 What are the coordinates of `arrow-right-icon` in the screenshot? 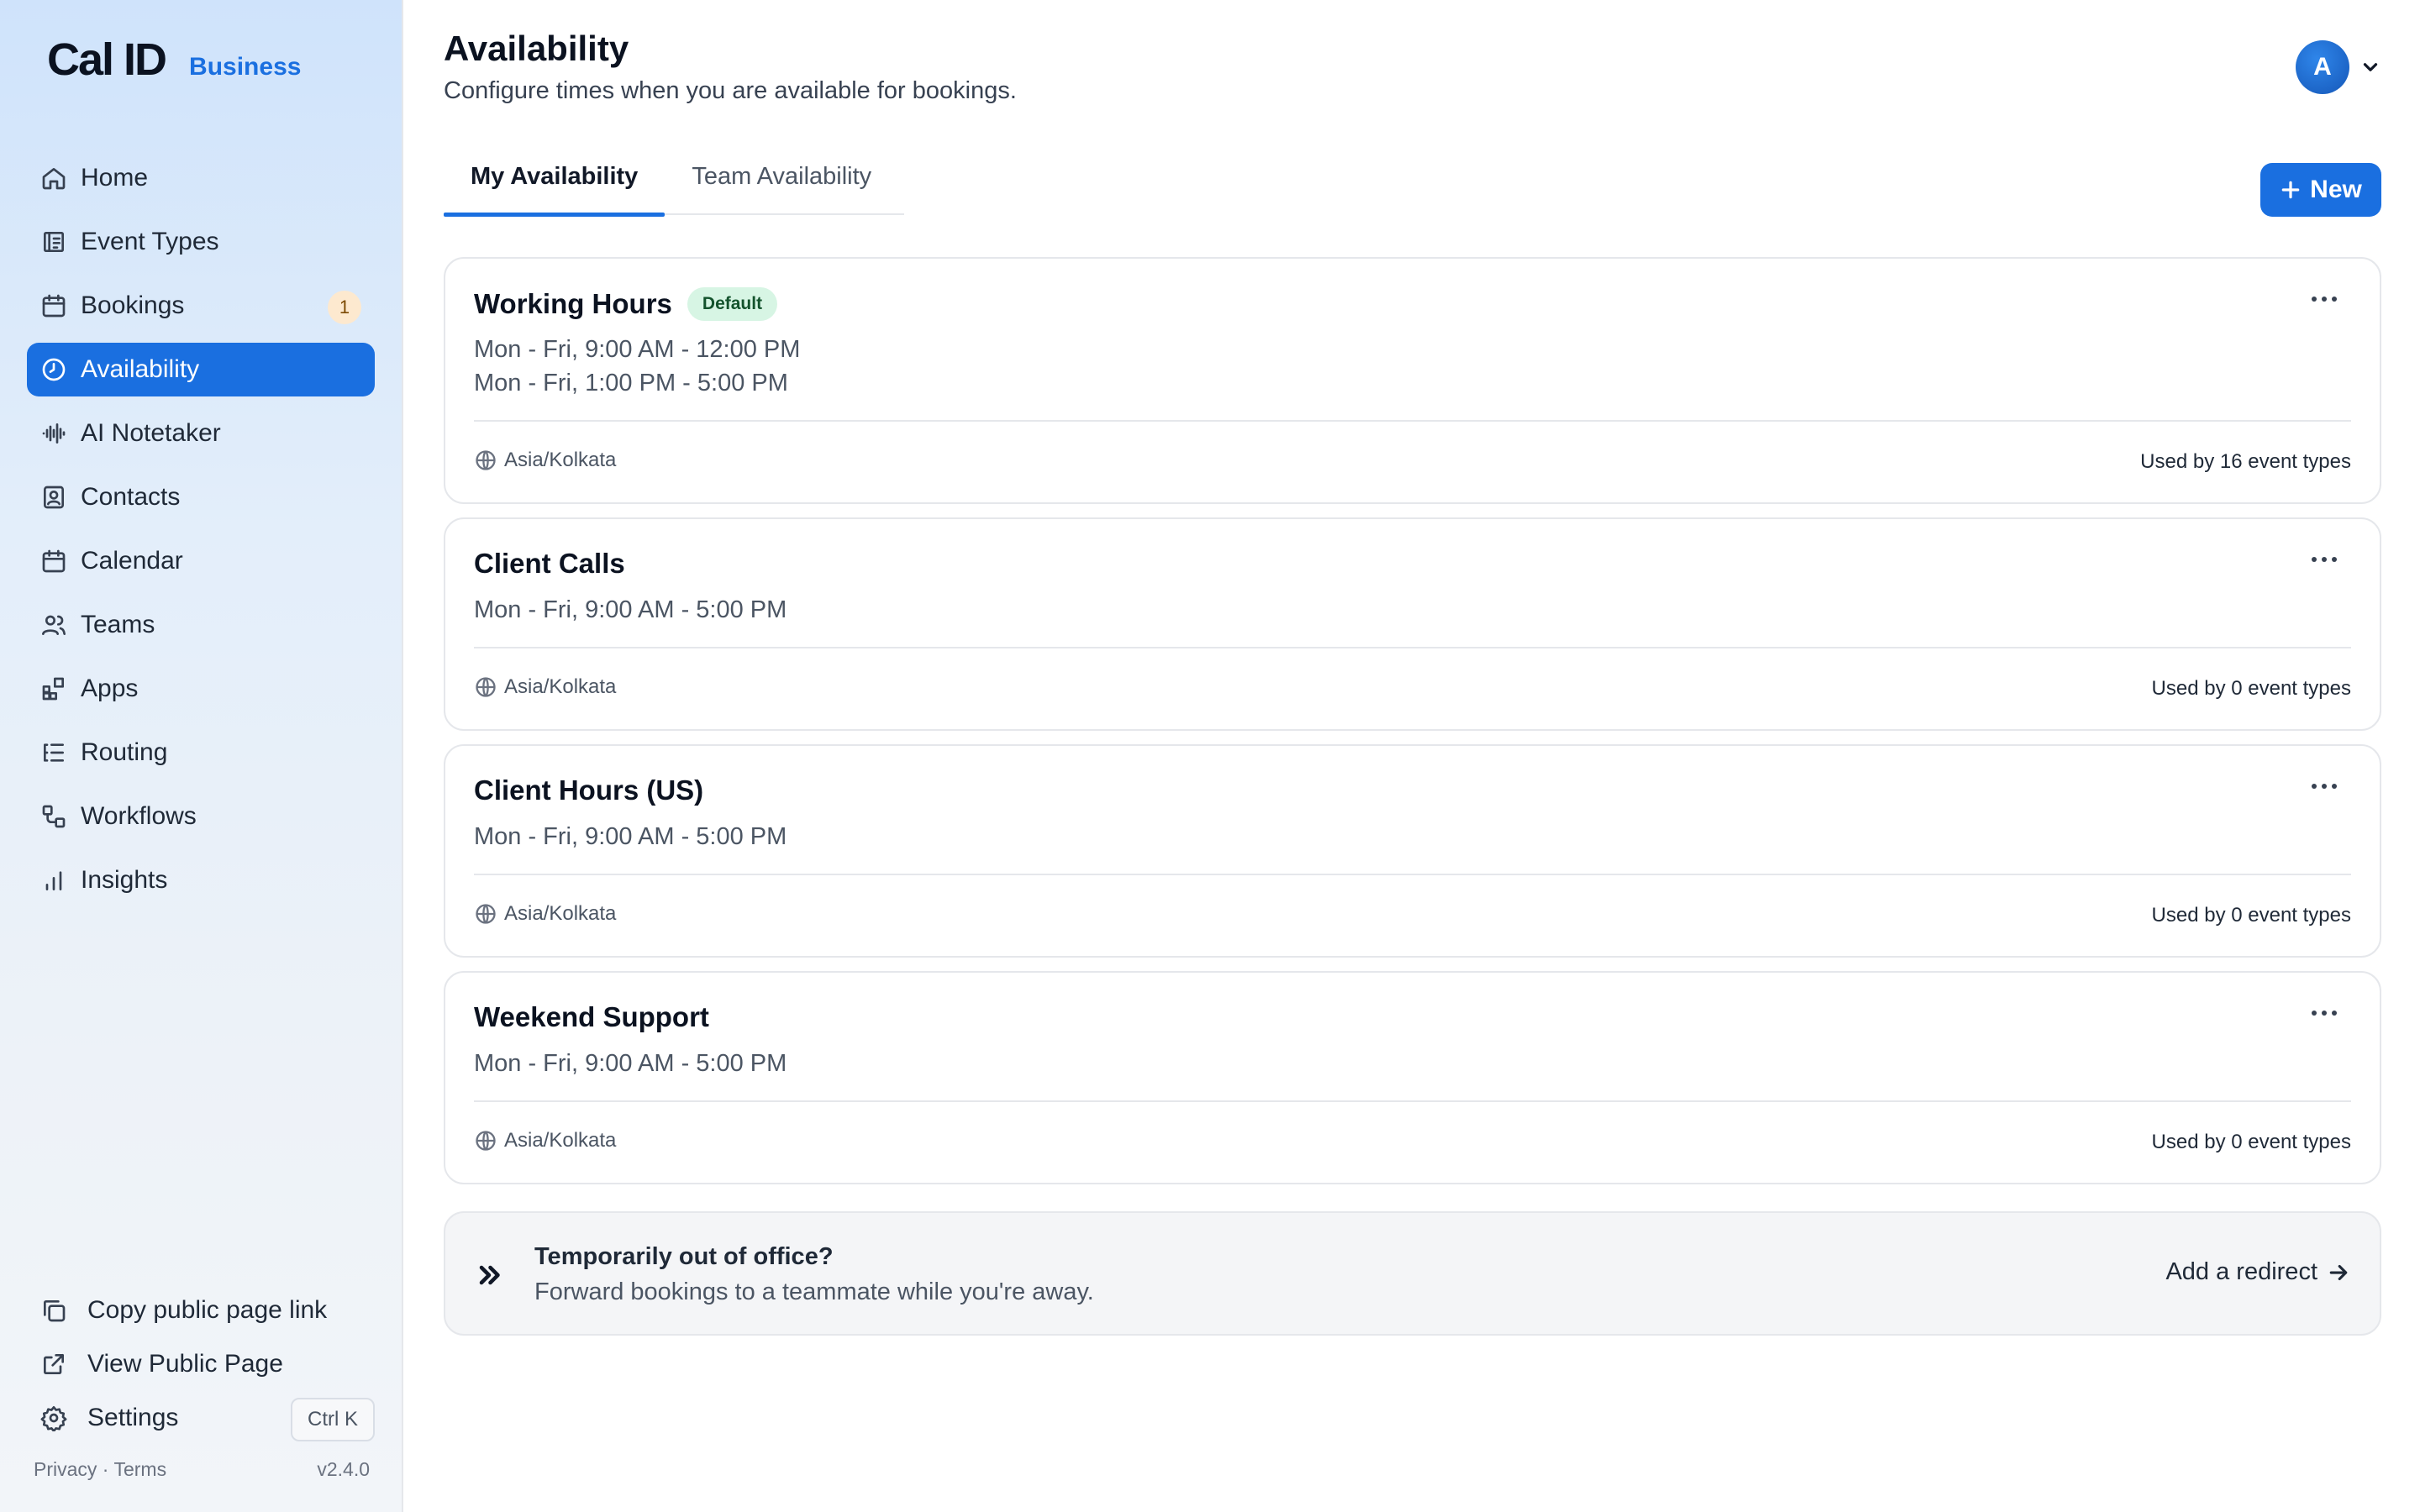 It's located at (2338, 1272).